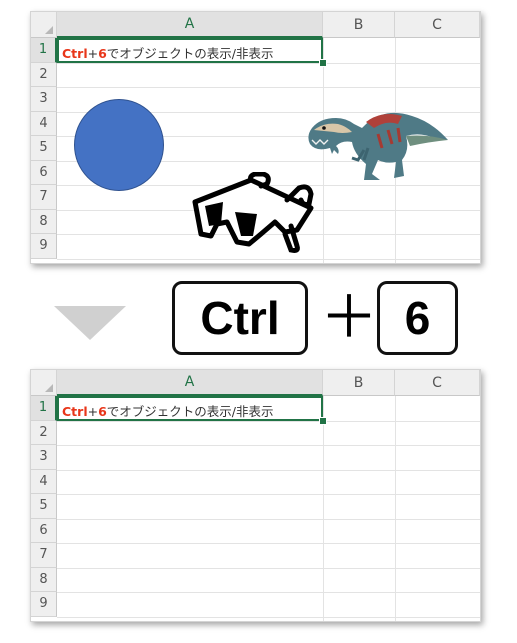  What do you see at coordinates (253, 213) in the screenshot?
I see `3d-glasses-icon` at bounding box center [253, 213].